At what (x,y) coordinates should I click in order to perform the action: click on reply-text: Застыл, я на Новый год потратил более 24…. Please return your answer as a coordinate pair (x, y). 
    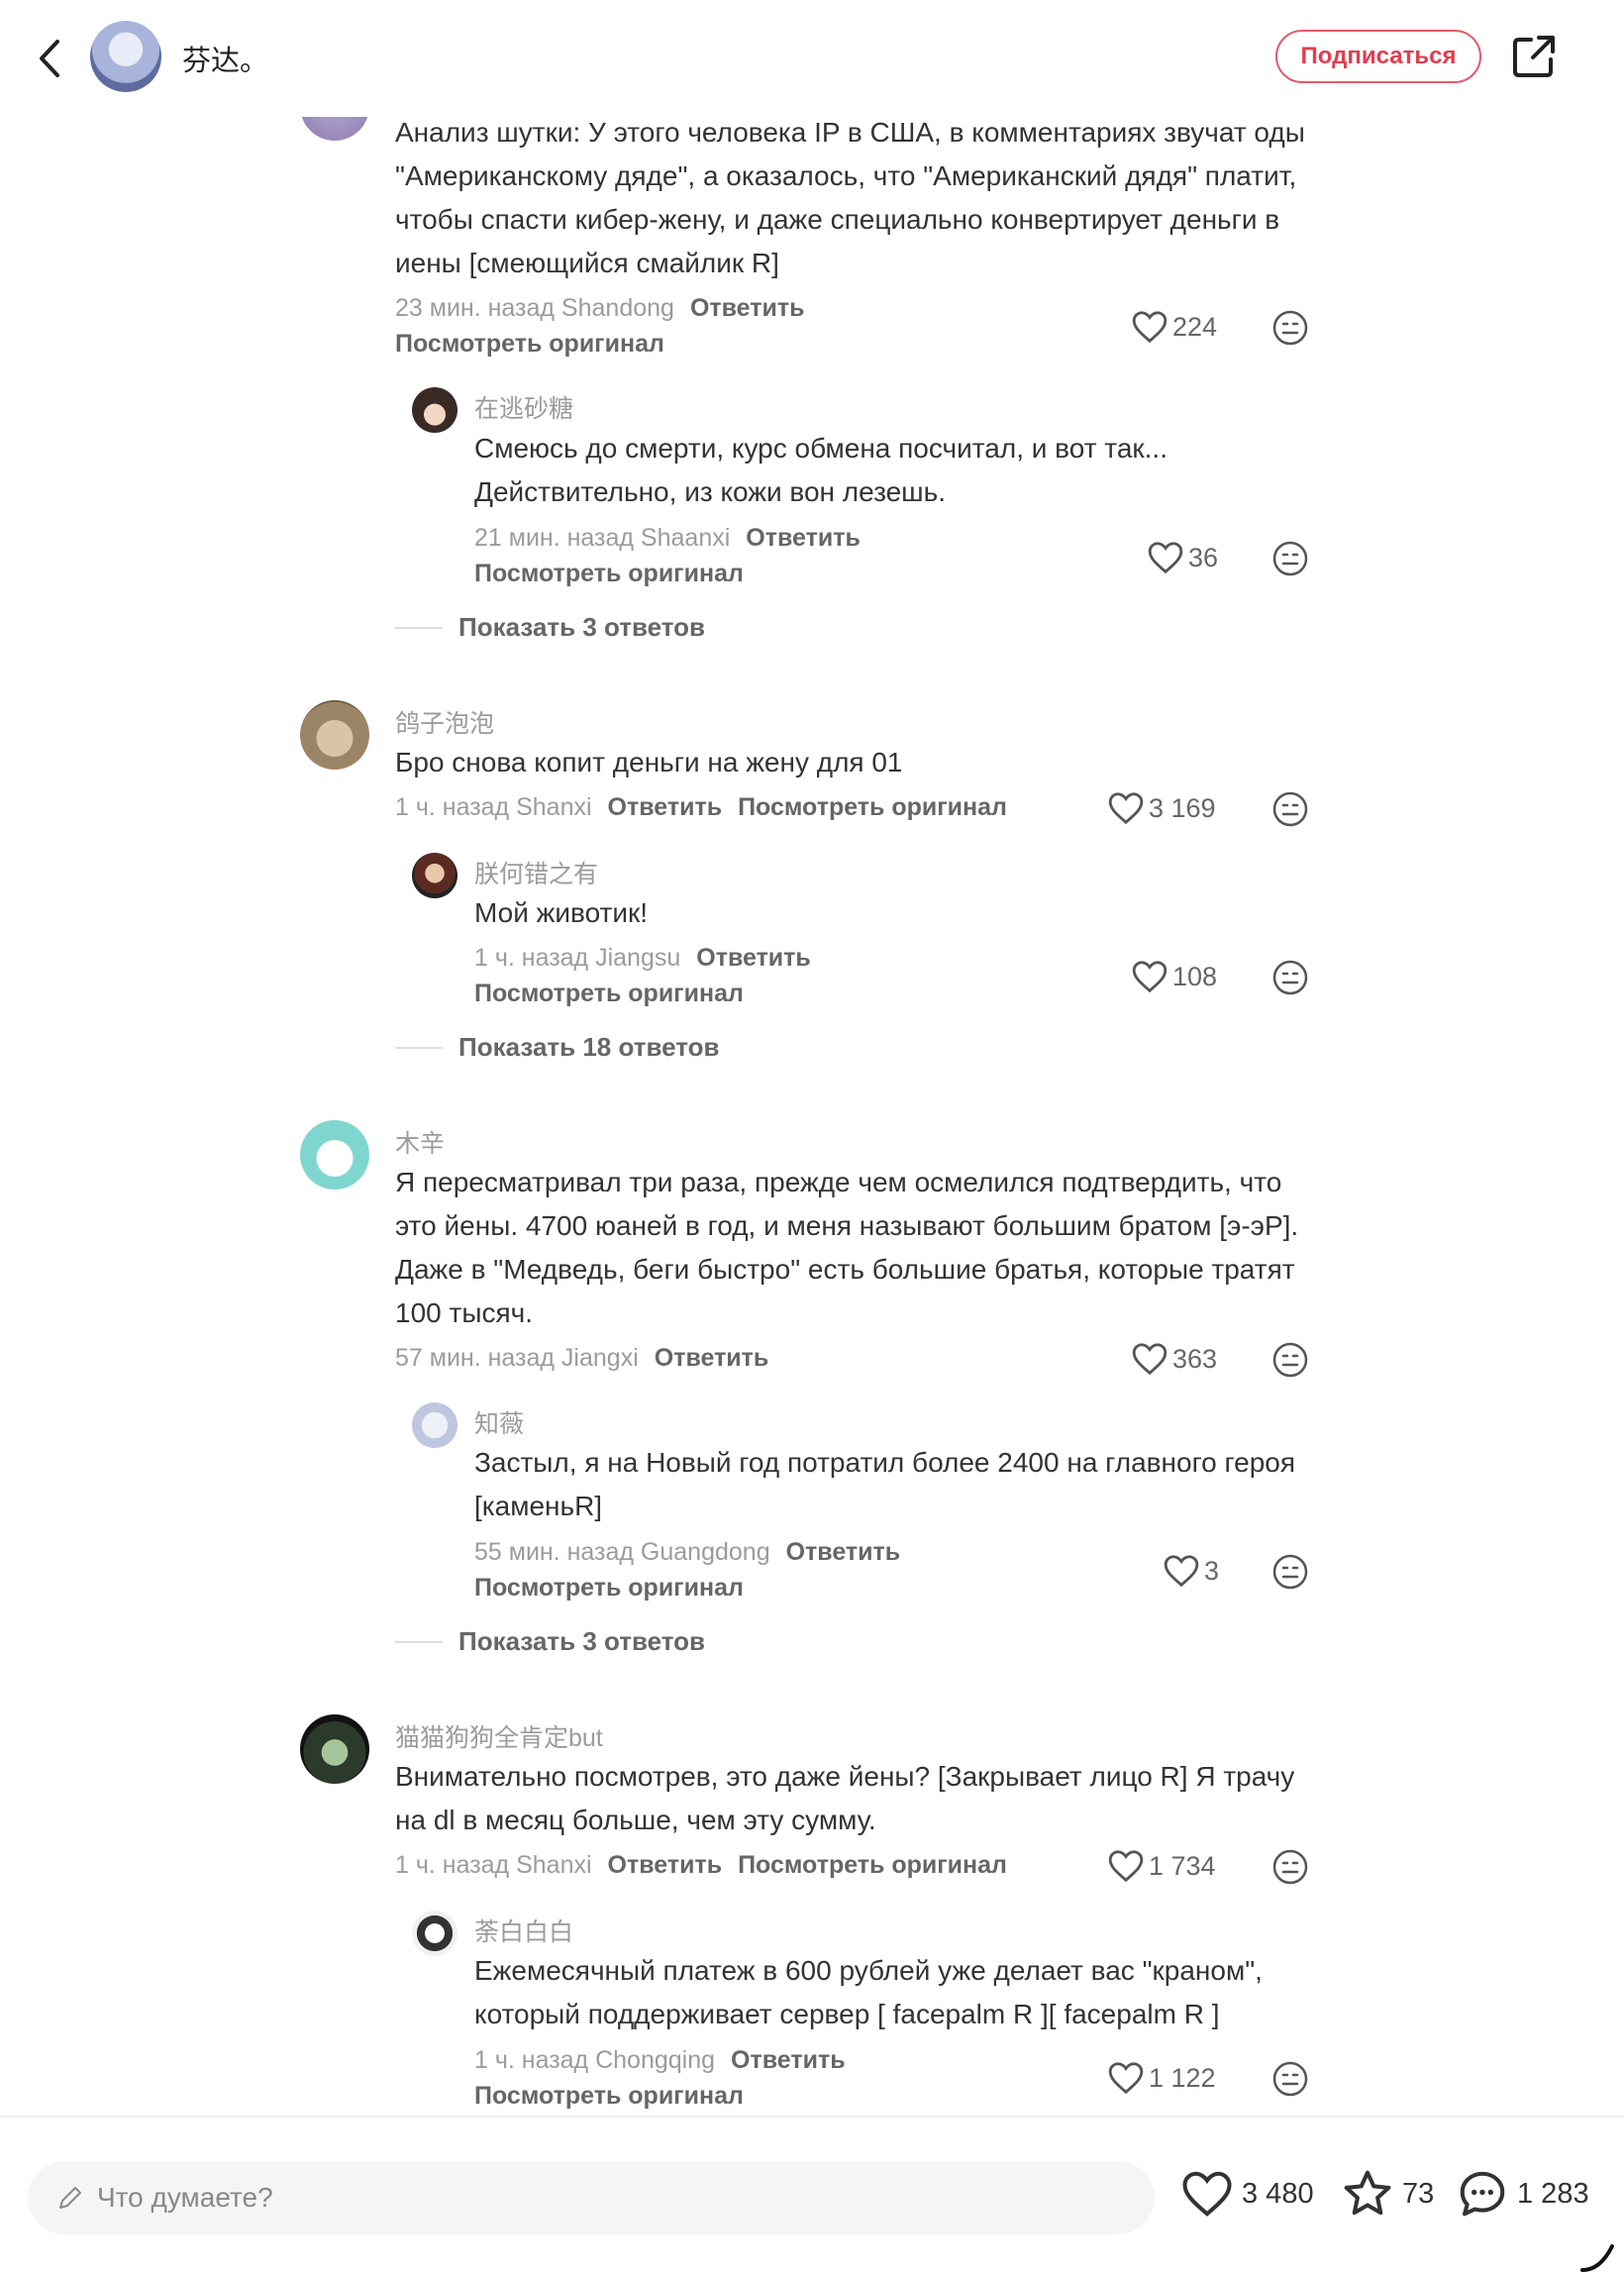
    Looking at the image, I should click on (885, 1484).